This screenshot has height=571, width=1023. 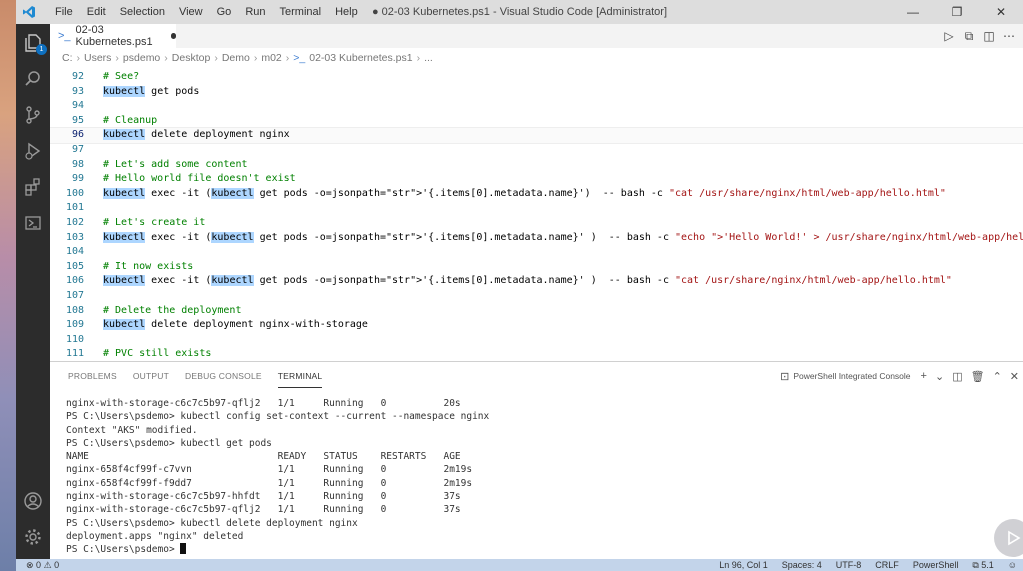 What do you see at coordinates (33, 43) in the screenshot?
I see `explorer-icon: 1` at bounding box center [33, 43].